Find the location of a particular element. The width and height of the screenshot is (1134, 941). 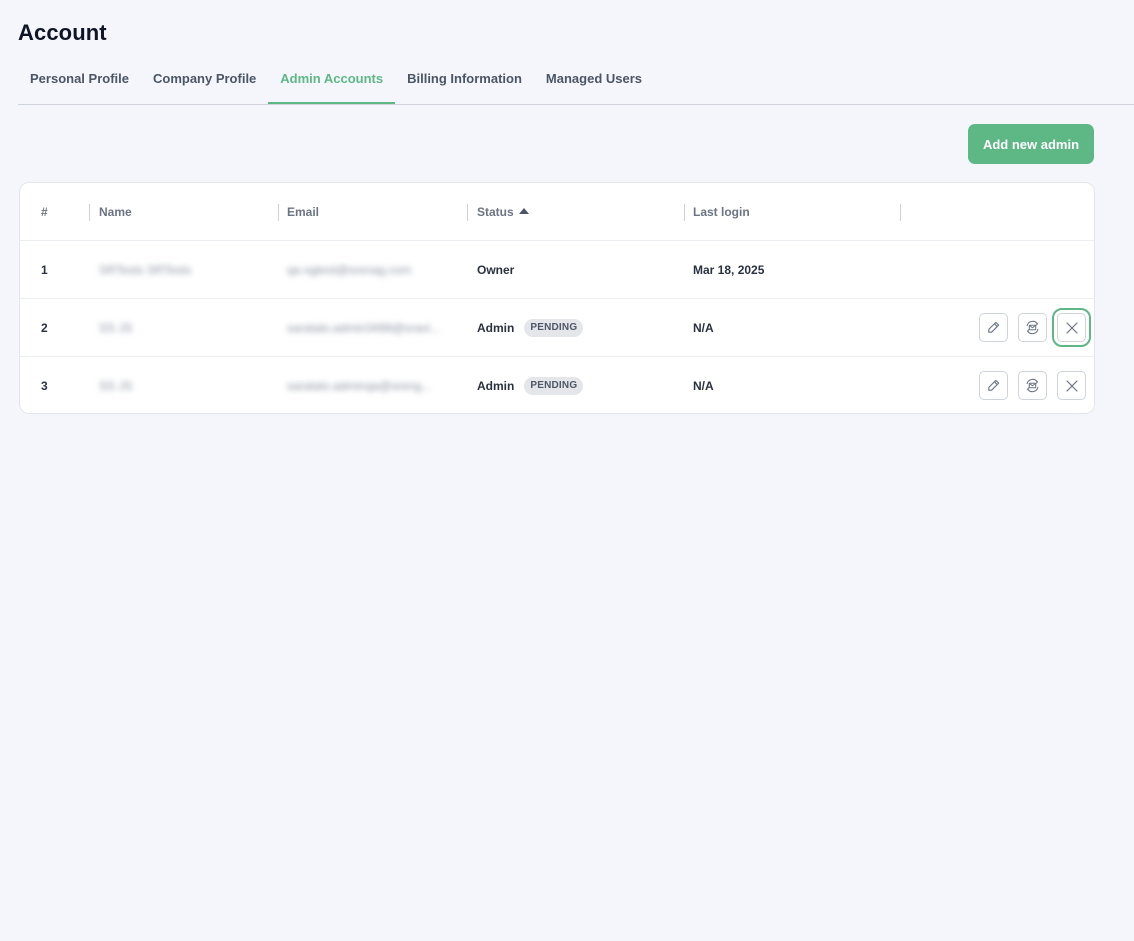

column-header-status-label: Status is located at coordinates (495, 211).